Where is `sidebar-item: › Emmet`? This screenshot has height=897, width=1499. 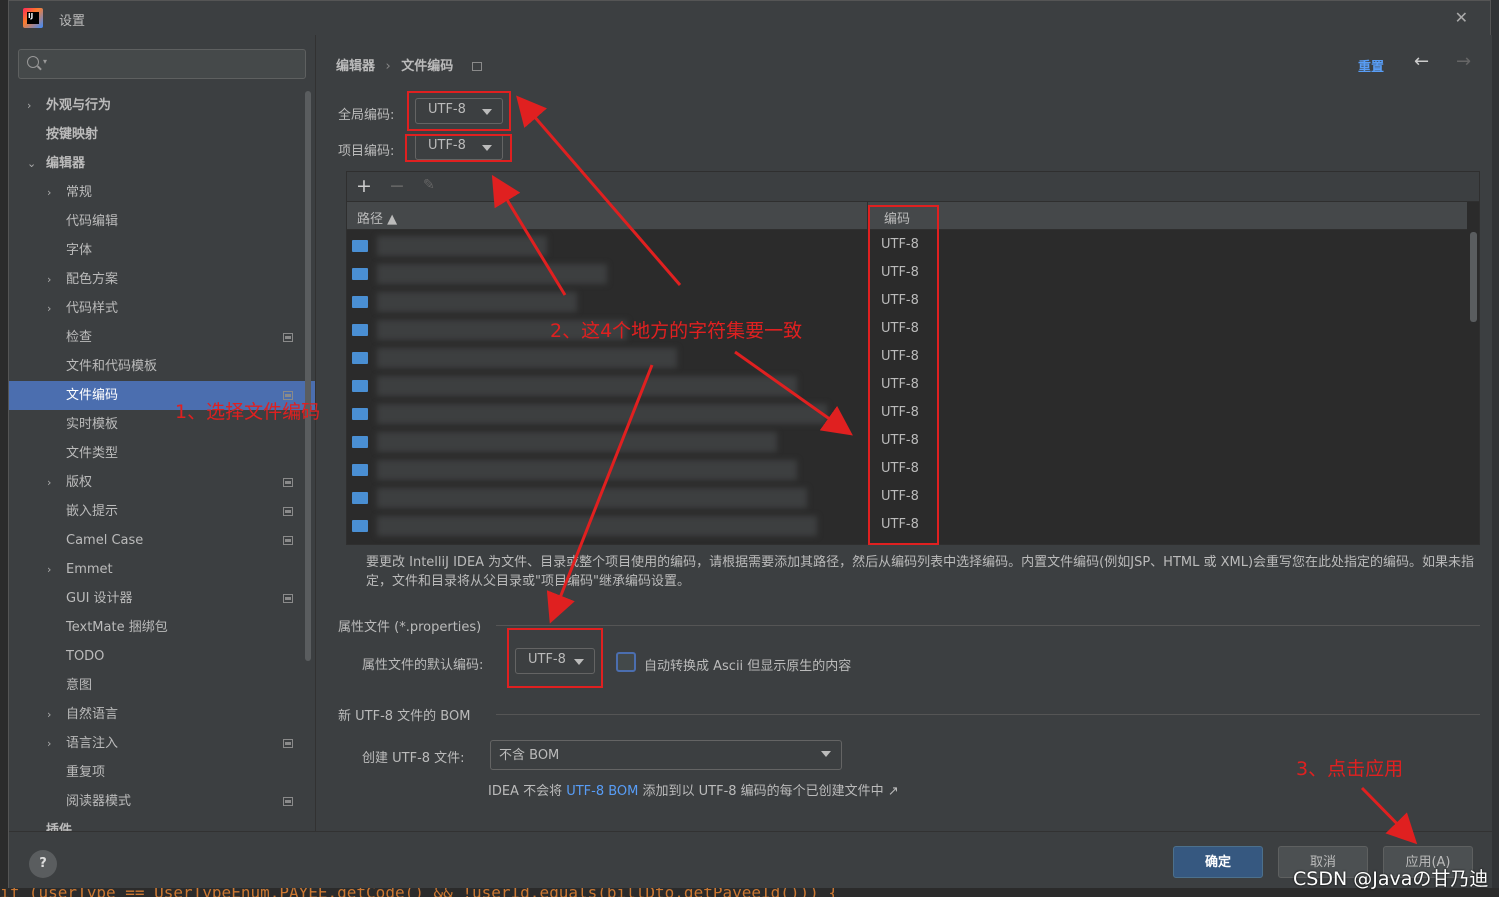
sidebar-item: › Emmet is located at coordinates (162, 569).